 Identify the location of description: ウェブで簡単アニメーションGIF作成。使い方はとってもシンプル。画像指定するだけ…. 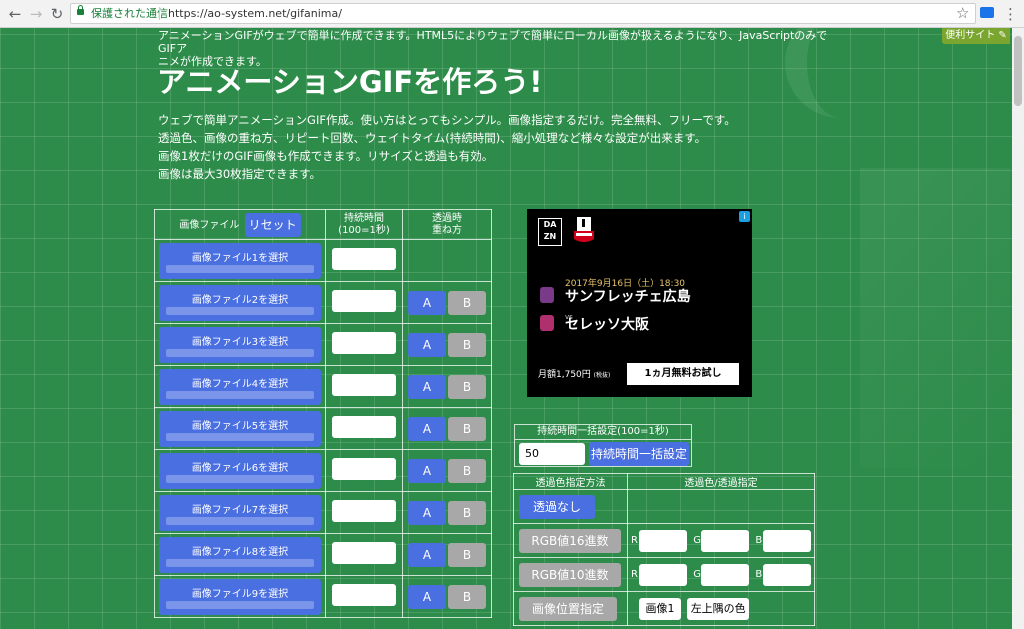
(478, 147).